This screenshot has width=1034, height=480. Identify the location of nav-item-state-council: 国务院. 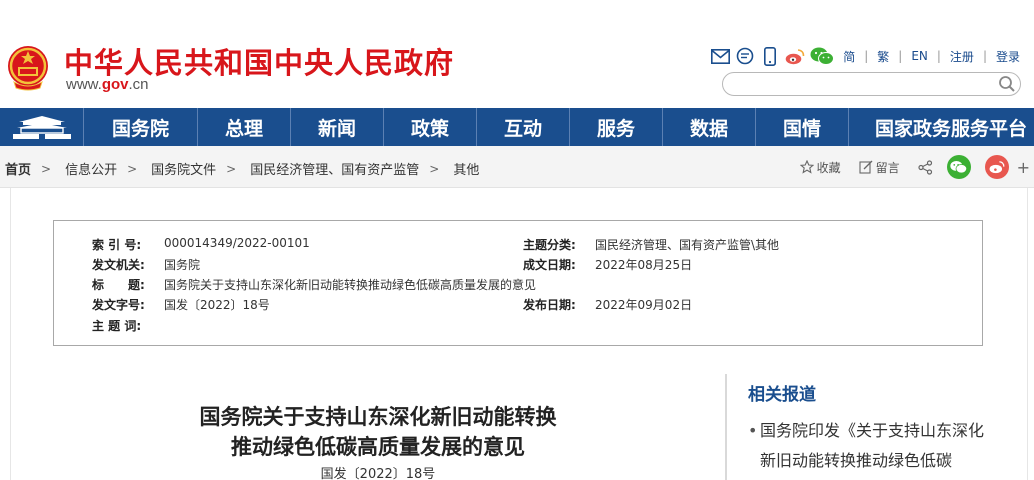
(141, 127).